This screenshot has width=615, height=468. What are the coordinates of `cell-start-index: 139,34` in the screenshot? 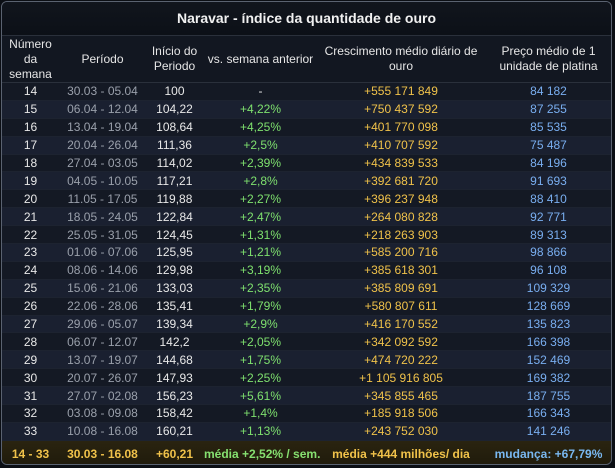 It's located at (174, 324).